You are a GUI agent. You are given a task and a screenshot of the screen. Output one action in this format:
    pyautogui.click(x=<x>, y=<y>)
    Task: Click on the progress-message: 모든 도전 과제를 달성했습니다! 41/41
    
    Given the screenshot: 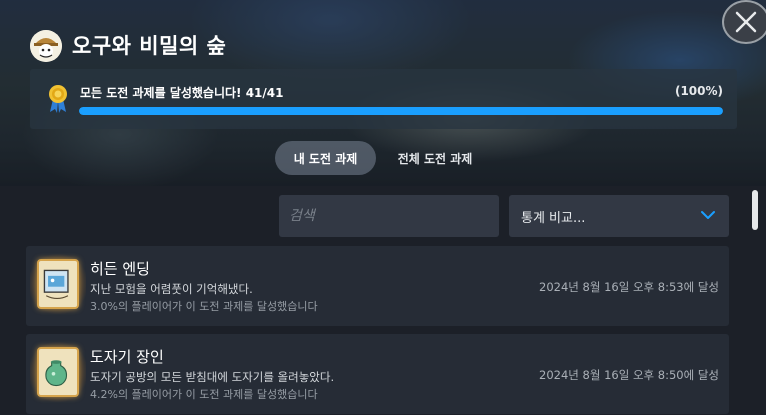 What is the action you would take?
    pyautogui.click(x=182, y=93)
    